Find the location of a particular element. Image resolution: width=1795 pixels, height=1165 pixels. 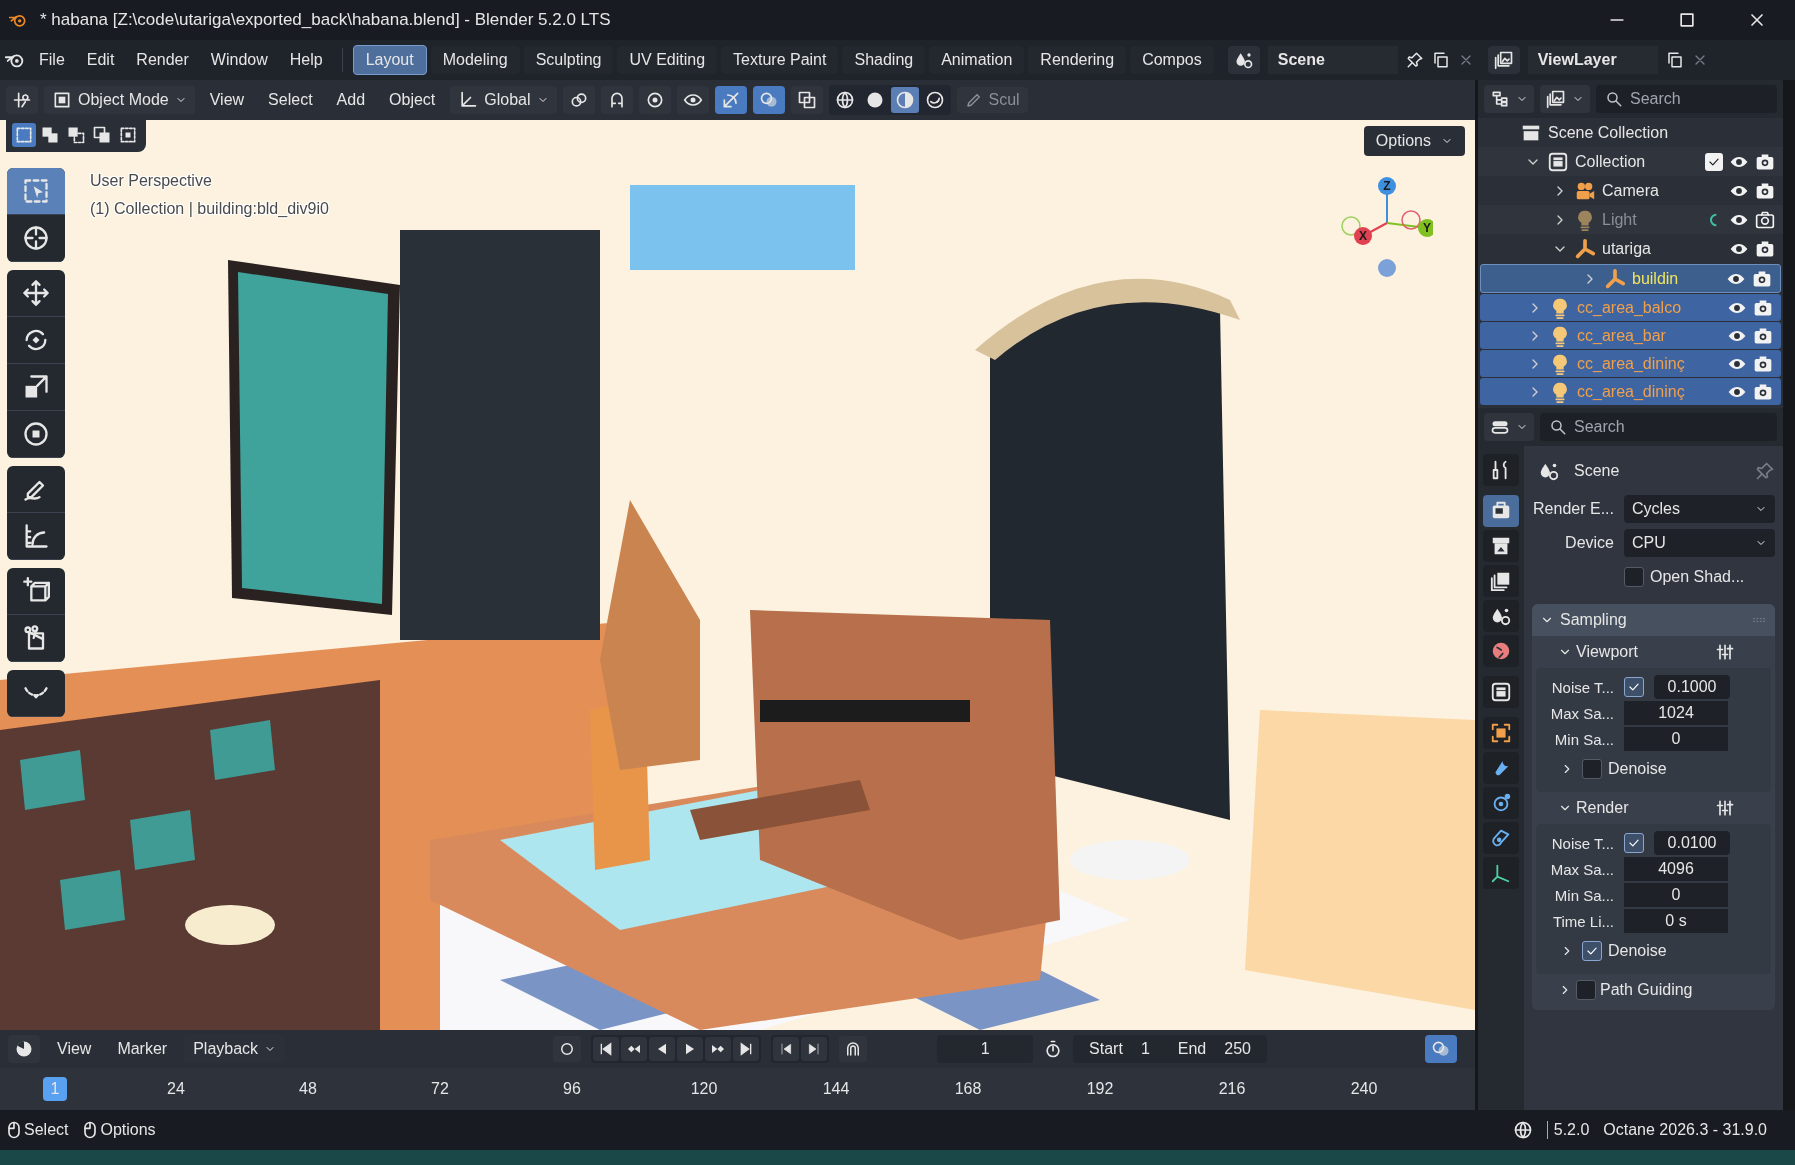

menu-item: Select is located at coordinates (290, 100).